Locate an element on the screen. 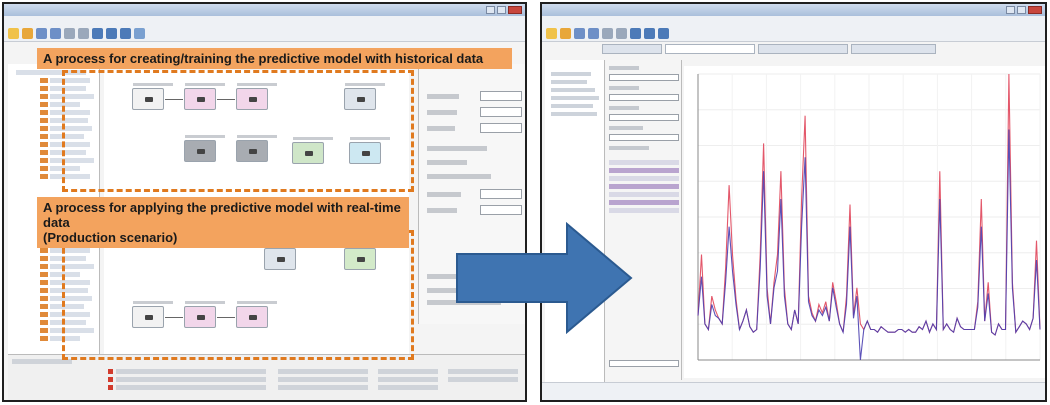 The width and height of the screenshot is (1050, 405). training-process-outline is located at coordinates (238, 131).